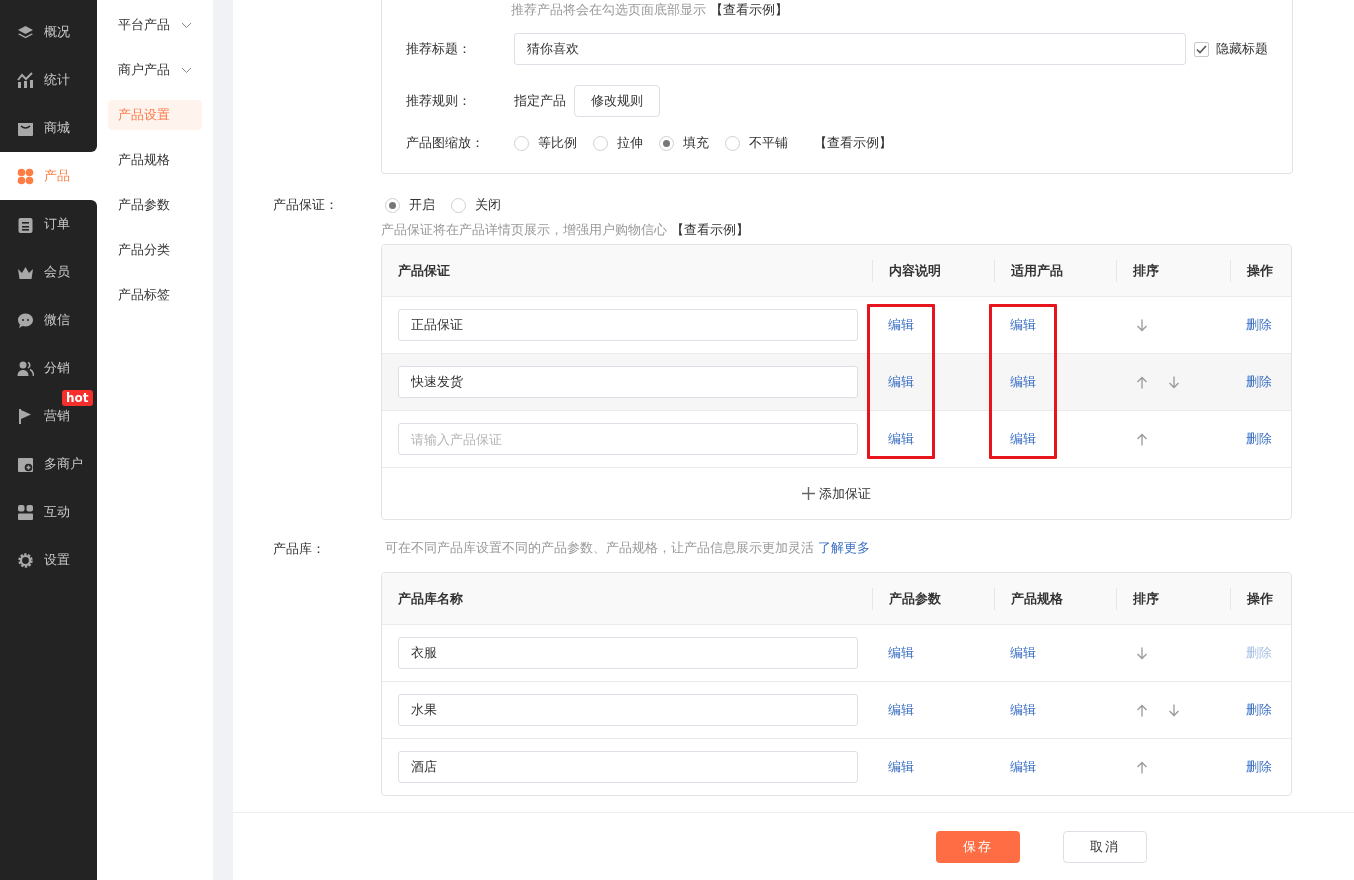 Image resolution: width=1354 pixels, height=880 pixels. I want to click on sidebar-label: 营销, so click(57, 416).